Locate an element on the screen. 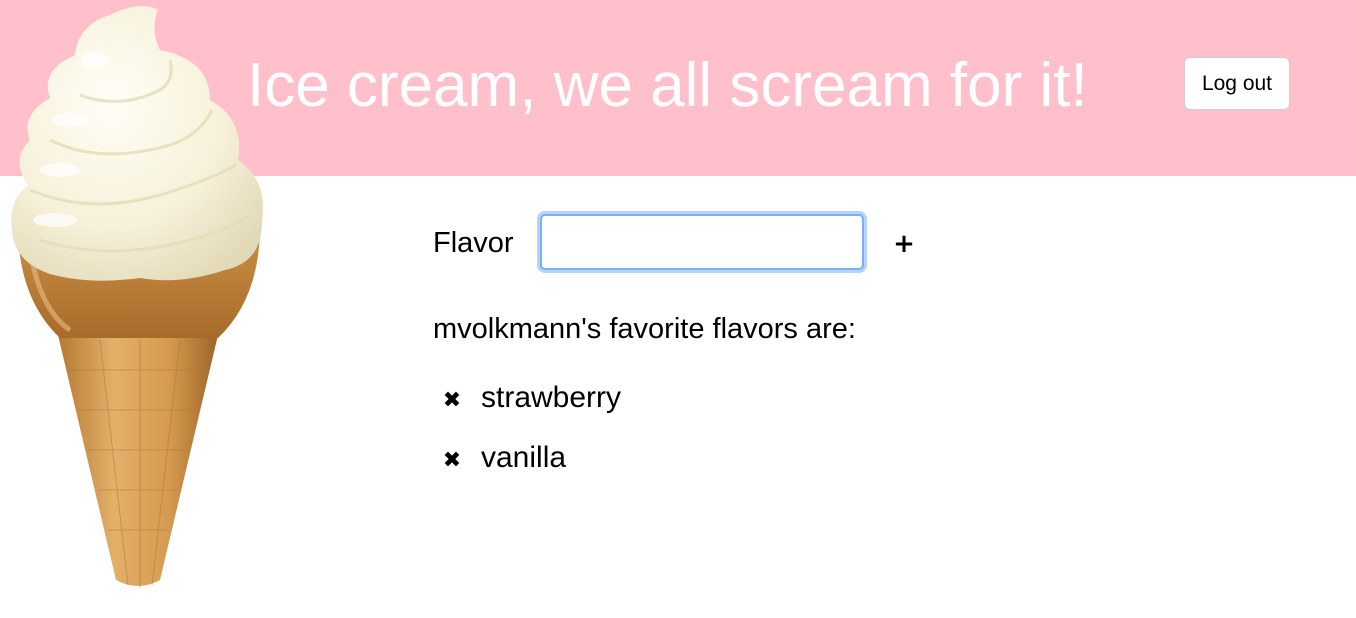 The height and width of the screenshot is (618, 1356). page-title: Ice cream, we all scream for it! is located at coordinates (667, 85).